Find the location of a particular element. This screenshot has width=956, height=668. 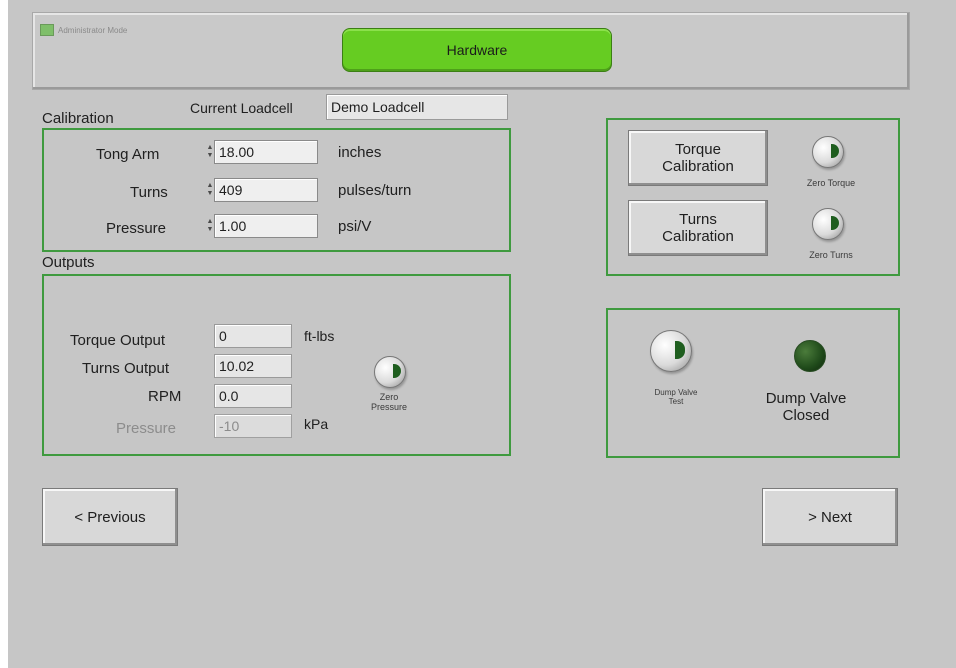

previous-button: < Previous is located at coordinates (110, 517).